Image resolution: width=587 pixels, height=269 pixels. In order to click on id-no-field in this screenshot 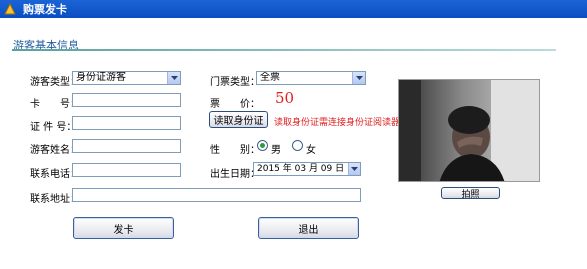, I will do `click(126, 123)`.